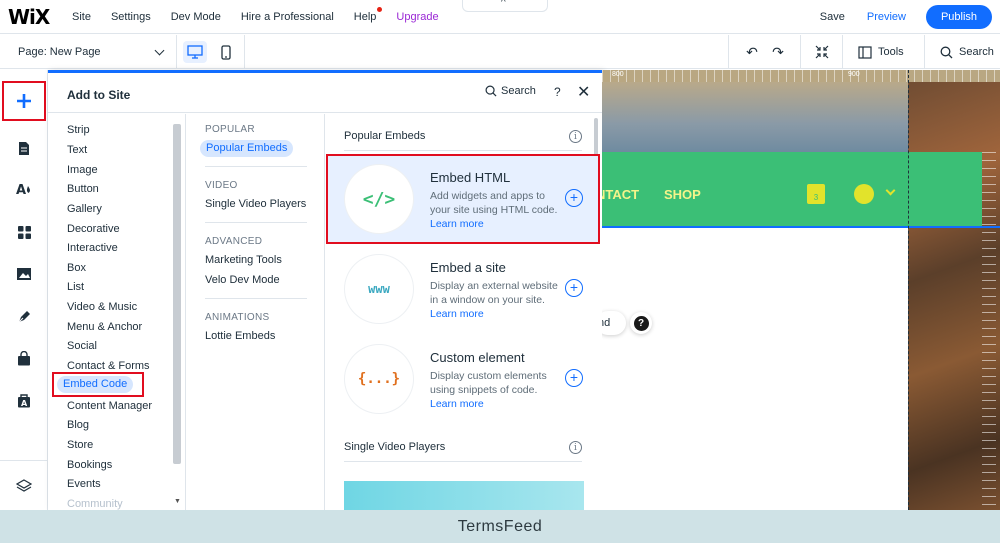 This screenshot has width=1000, height=543. What do you see at coordinates (816, 197) in the screenshot?
I see `cart-count: 3` at bounding box center [816, 197].